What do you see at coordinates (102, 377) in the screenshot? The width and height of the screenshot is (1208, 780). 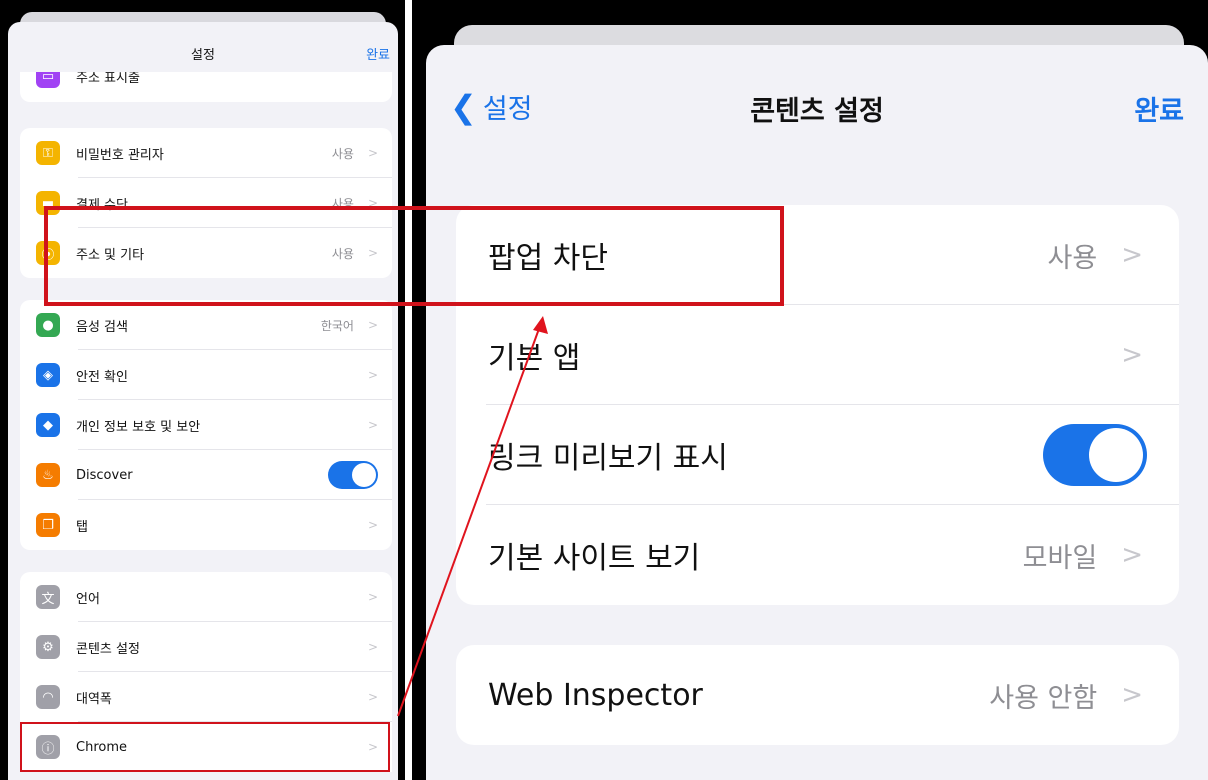 I see `settings-row-label: 안전 확인` at bounding box center [102, 377].